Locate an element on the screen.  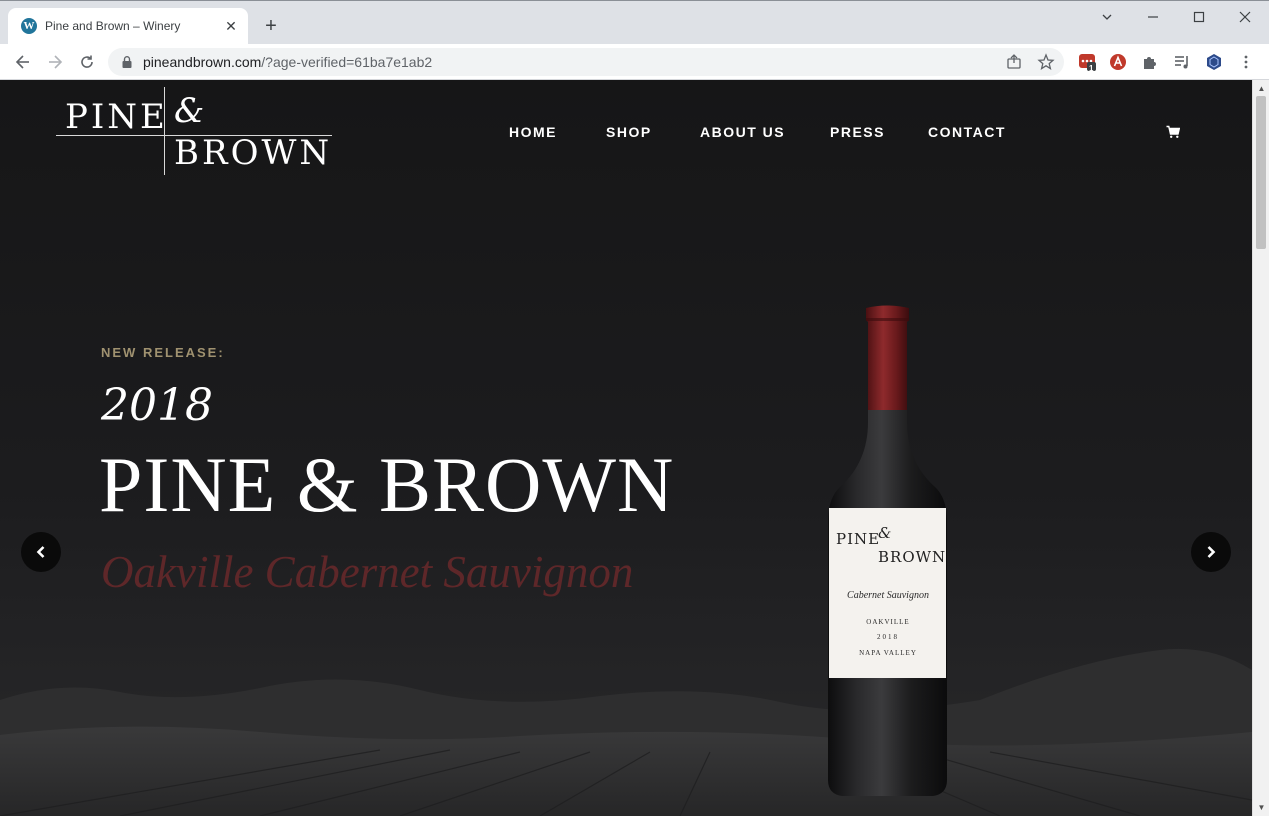
chevron-right-icon is located at coordinates (1211, 552).